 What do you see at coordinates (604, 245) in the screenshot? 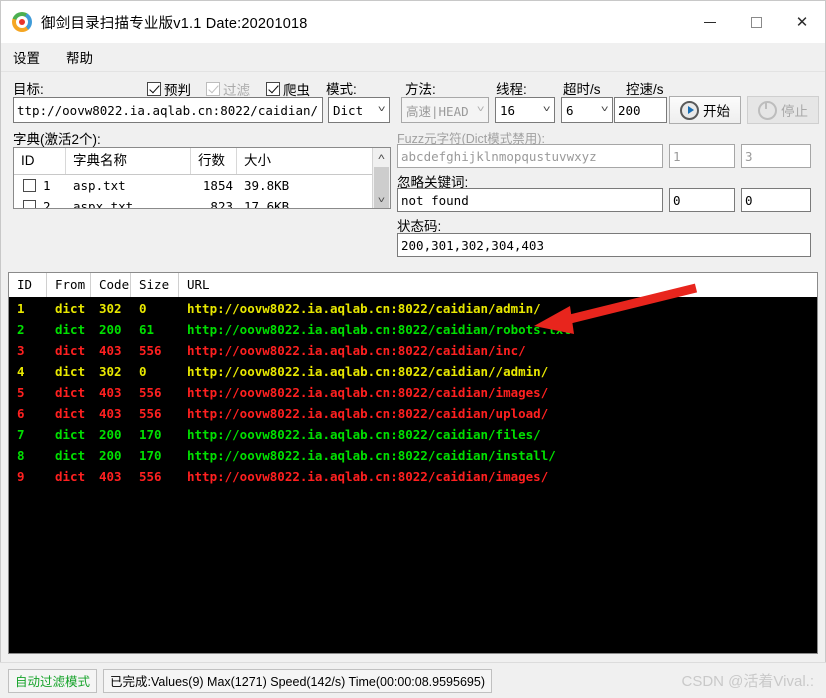
I see `status-code-input: 200,301,302,304,403` at bounding box center [604, 245].